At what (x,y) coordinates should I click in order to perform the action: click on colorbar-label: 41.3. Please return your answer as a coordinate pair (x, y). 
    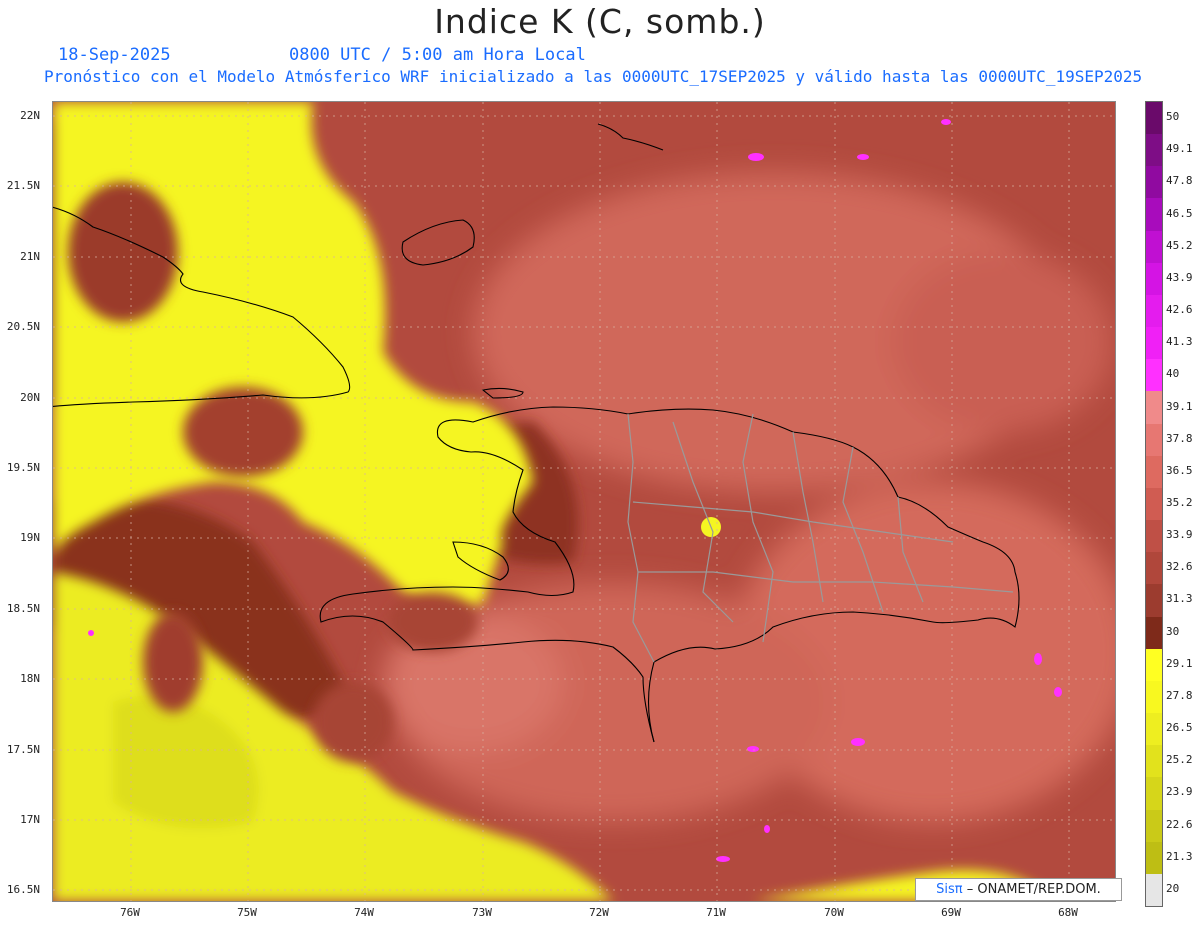
    Looking at the image, I should click on (1179, 342).